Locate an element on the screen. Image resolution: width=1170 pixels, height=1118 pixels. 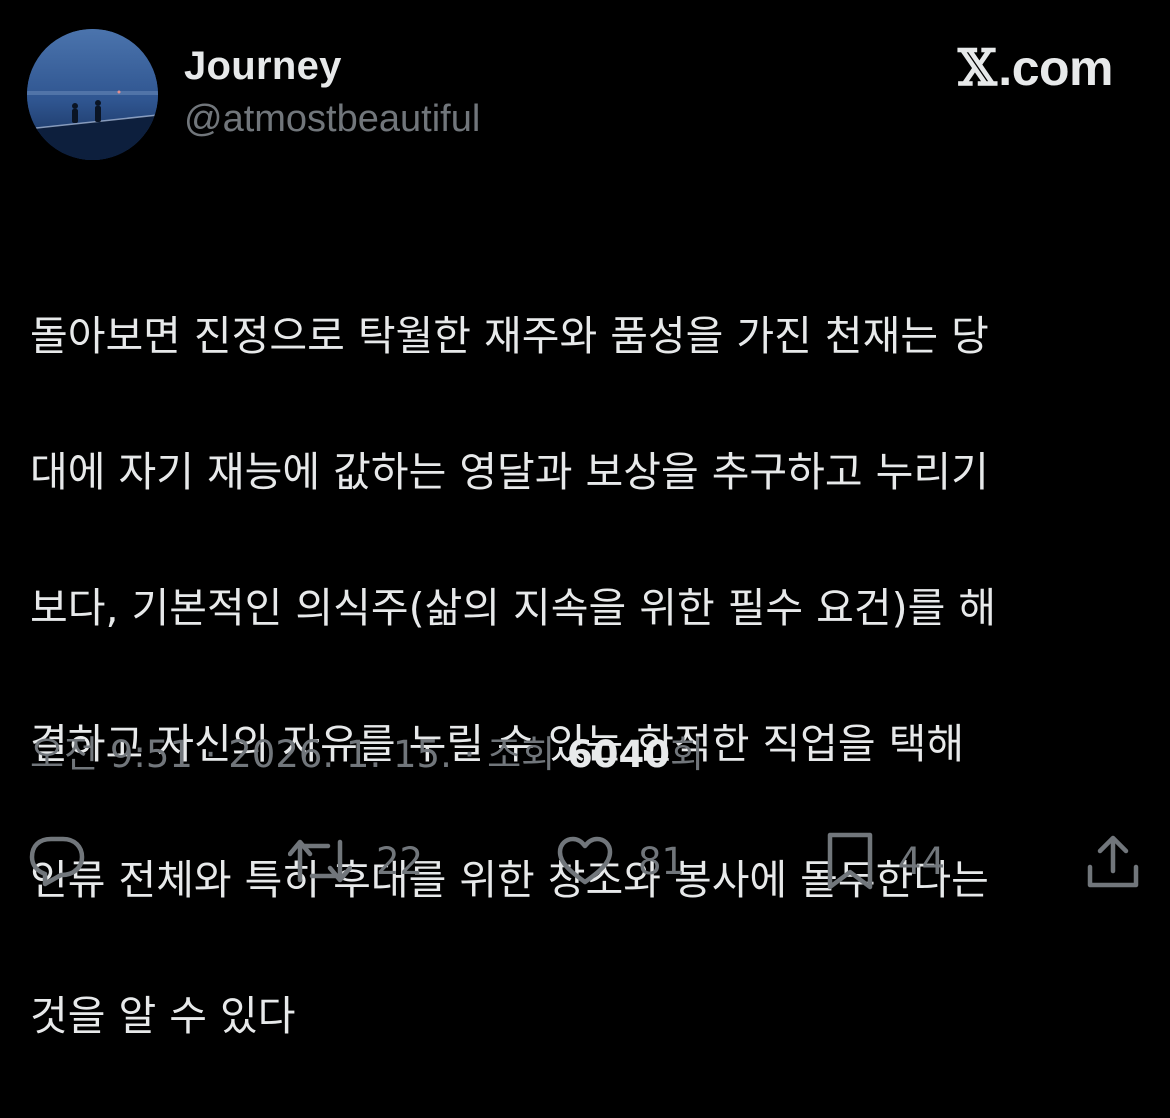
avatar-image is located at coordinates (92, 94).